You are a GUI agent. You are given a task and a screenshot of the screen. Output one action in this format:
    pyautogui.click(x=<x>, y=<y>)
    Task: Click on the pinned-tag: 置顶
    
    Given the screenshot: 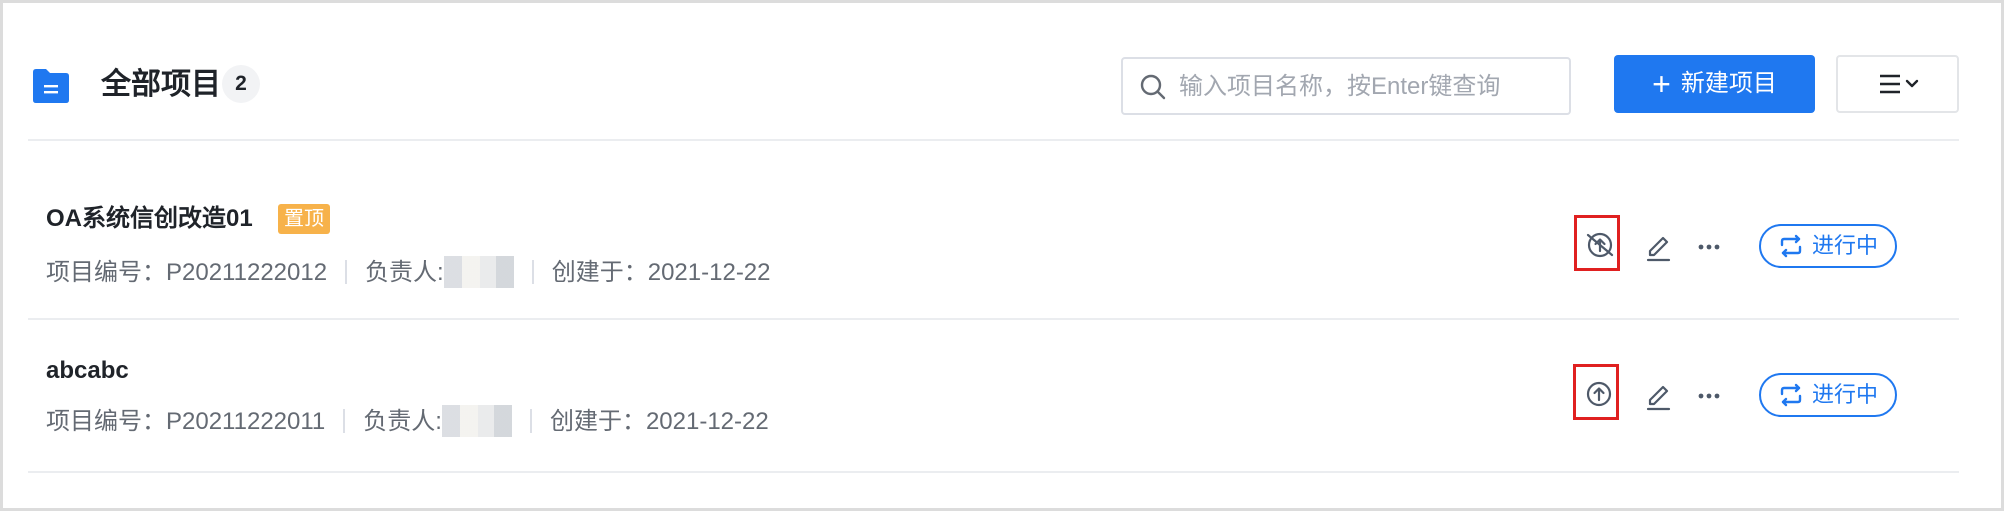 What is the action you would take?
    pyautogui.click(x=304, y=219)
    